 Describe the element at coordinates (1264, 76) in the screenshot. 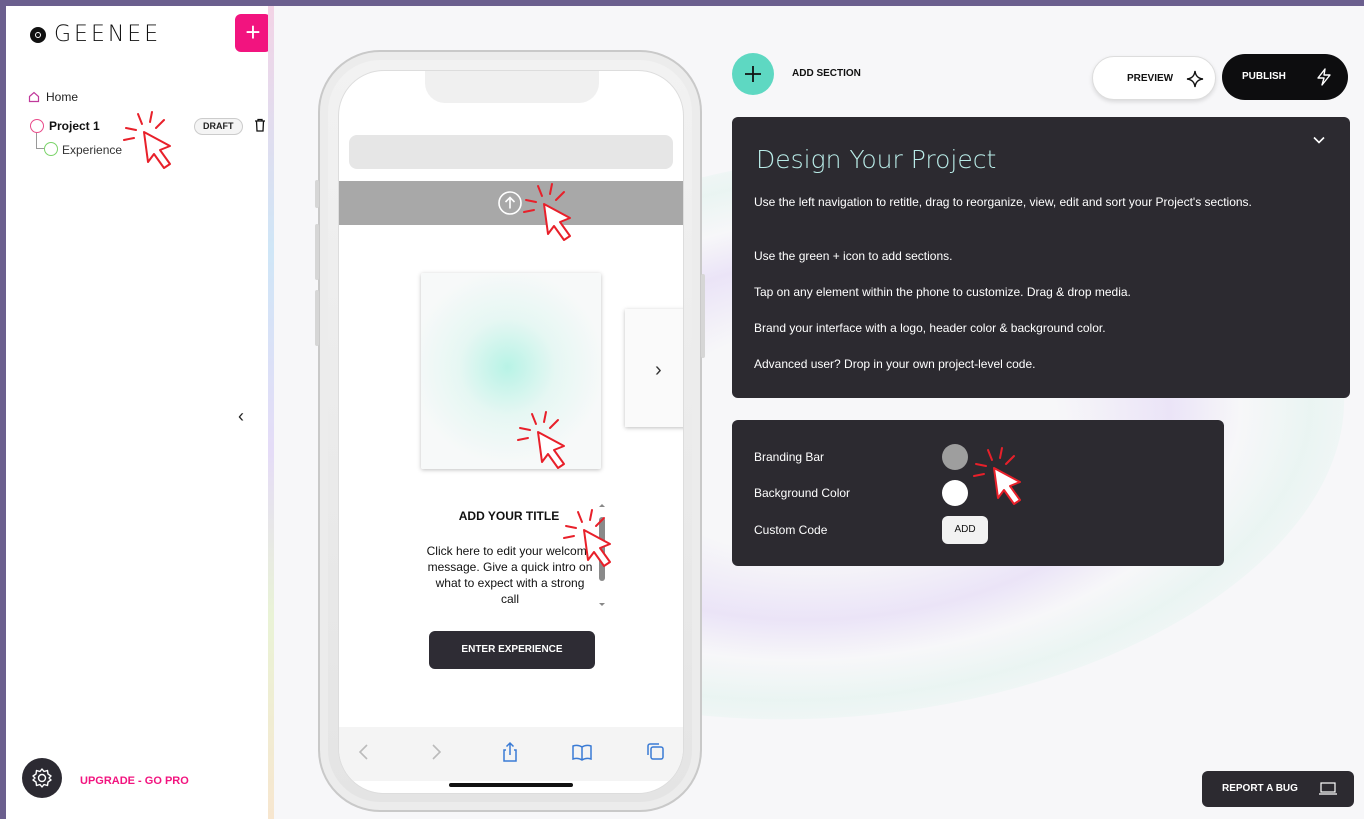

I see `publish-label: PUBLISH` at that location.